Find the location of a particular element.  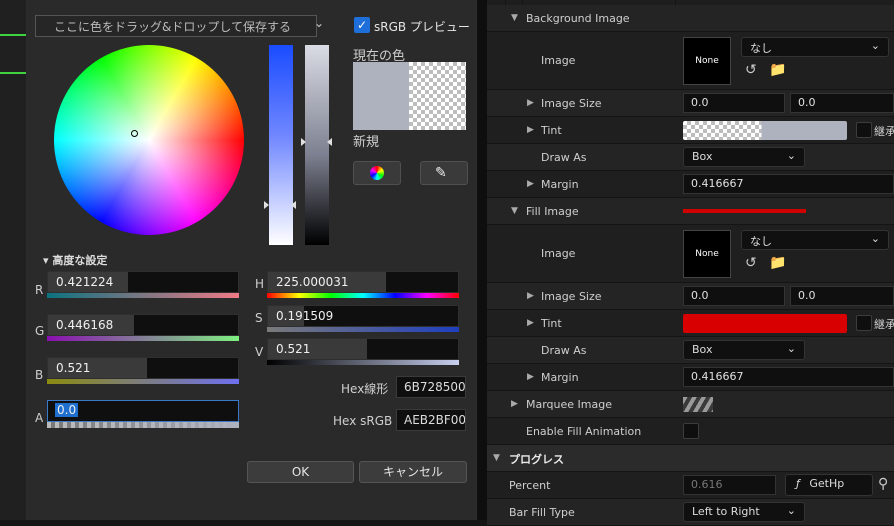

fill-margin-row: ▶ Margin 0.416667 is located at coordinates (690, 377).